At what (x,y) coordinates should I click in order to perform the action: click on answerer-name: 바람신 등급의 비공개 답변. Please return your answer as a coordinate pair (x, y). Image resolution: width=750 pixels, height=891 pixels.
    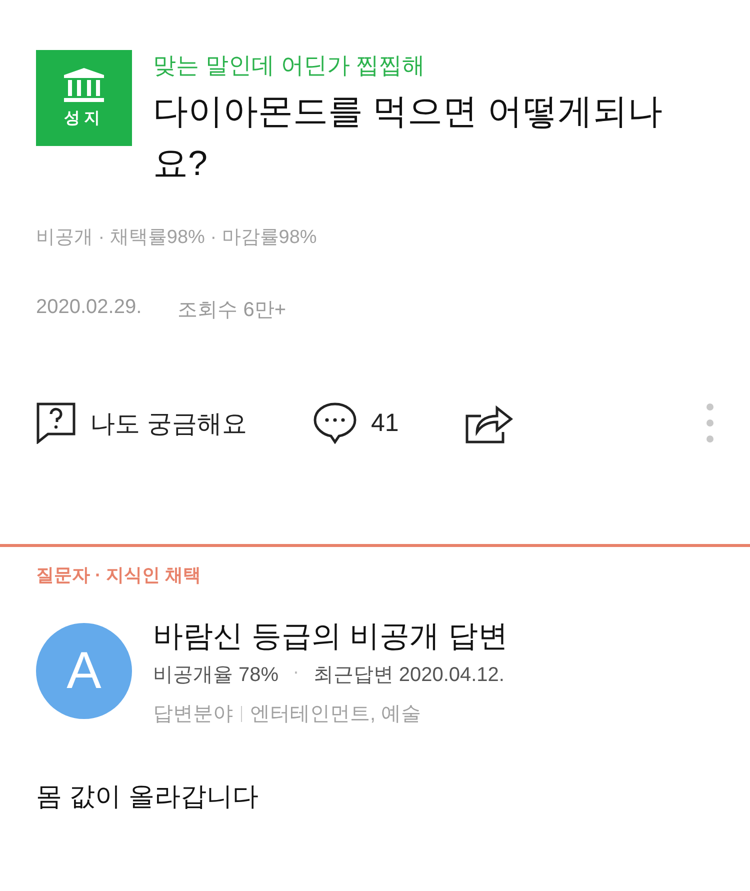
    Looking at the image, I should click on (330, 637).